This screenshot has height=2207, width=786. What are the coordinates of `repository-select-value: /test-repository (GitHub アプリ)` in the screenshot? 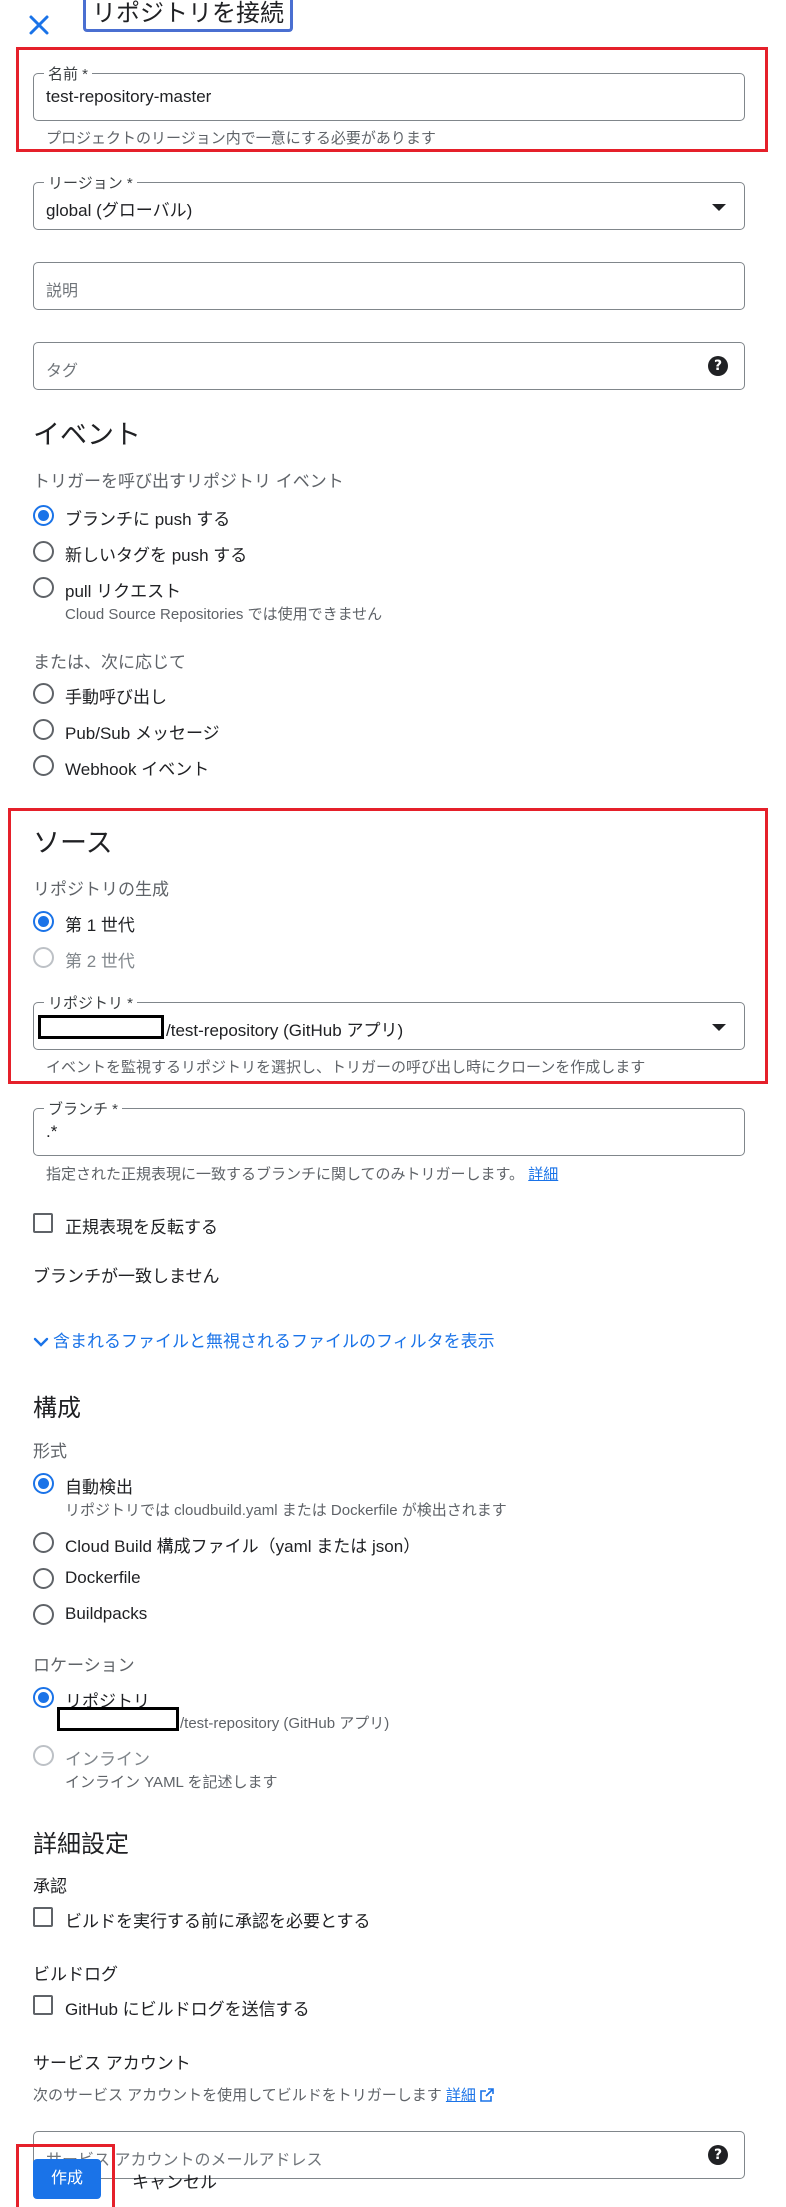 It's located at (285, 1030).